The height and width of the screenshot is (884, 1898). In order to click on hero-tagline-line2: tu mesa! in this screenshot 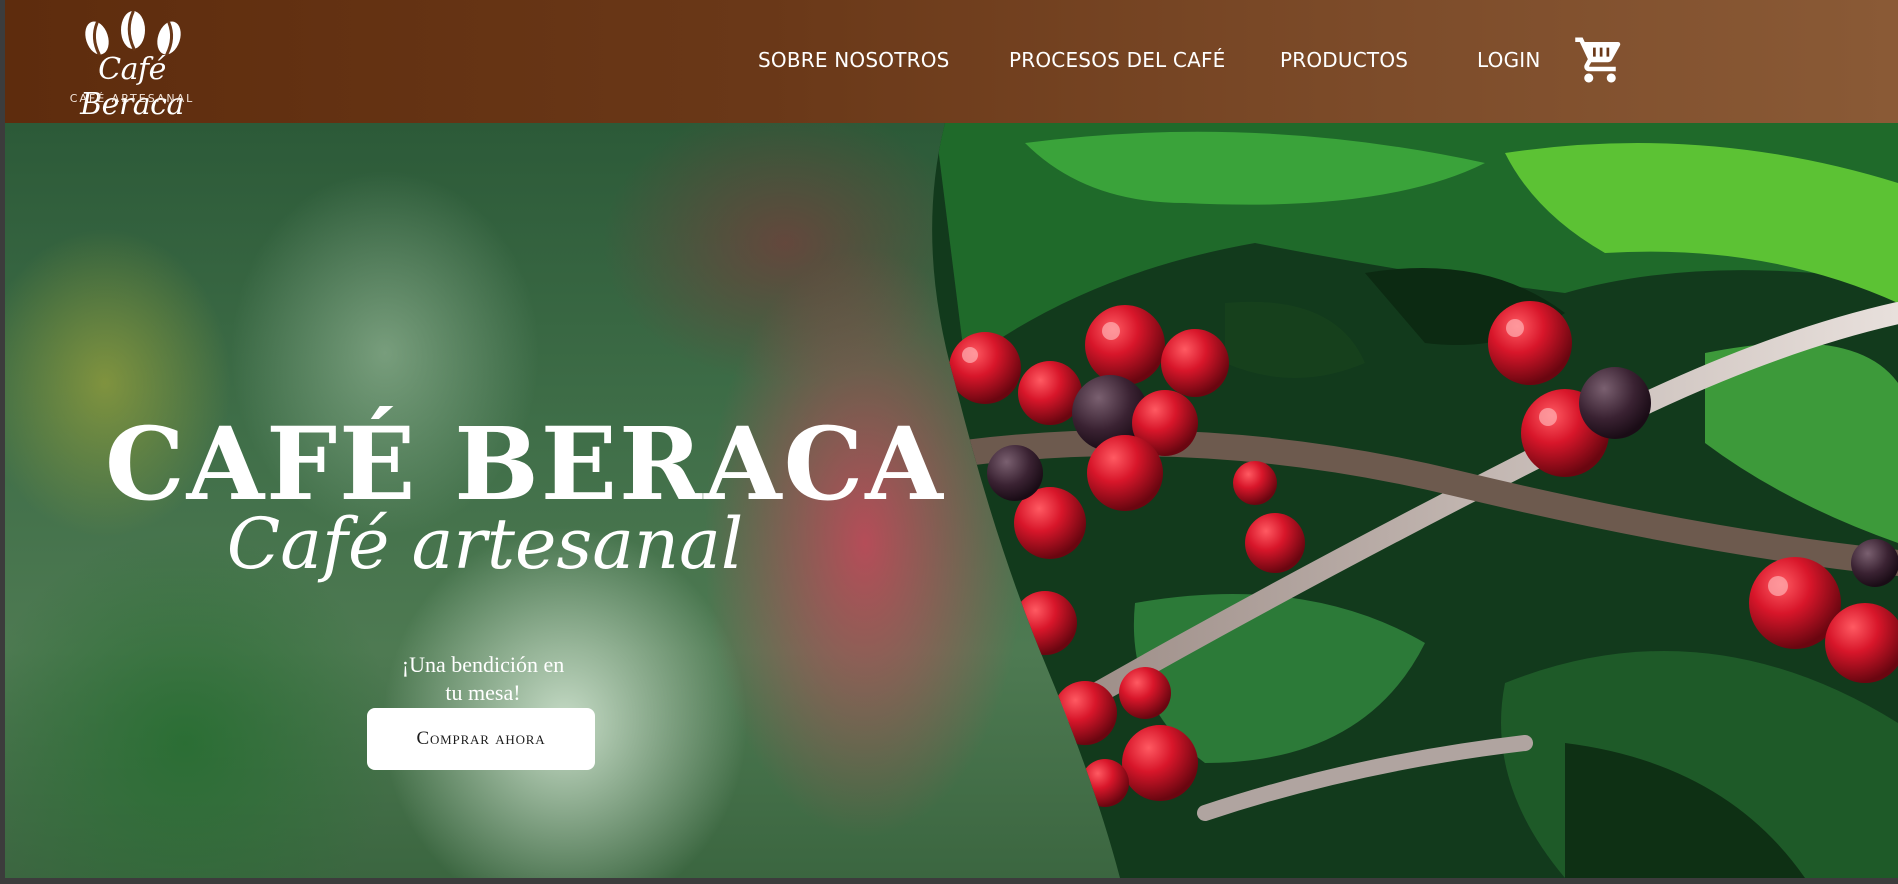, I will do `click(483, 692)`.